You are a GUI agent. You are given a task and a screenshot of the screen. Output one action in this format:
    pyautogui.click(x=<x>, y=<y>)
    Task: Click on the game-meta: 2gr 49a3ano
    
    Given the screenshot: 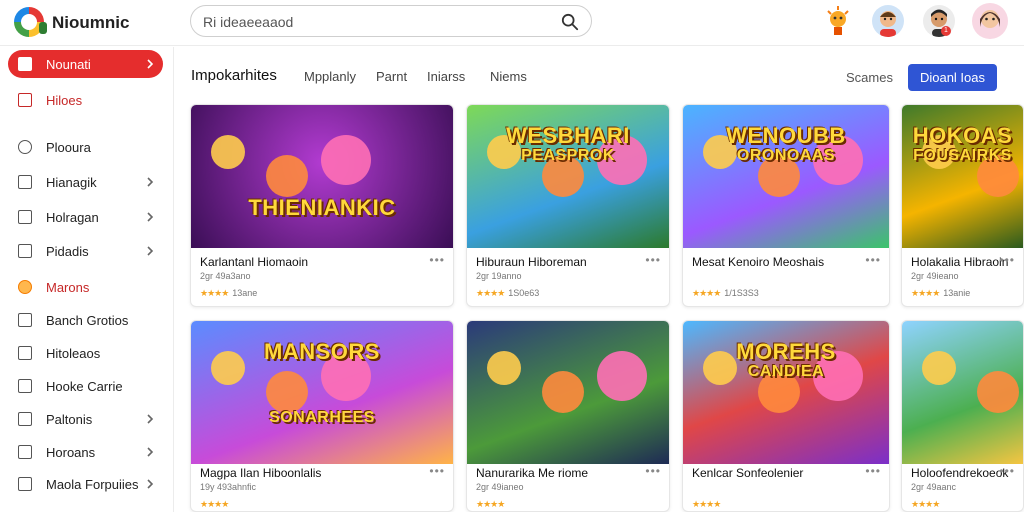 What is the action you would take?
    pyautogui.click(x=225, y=276)
    